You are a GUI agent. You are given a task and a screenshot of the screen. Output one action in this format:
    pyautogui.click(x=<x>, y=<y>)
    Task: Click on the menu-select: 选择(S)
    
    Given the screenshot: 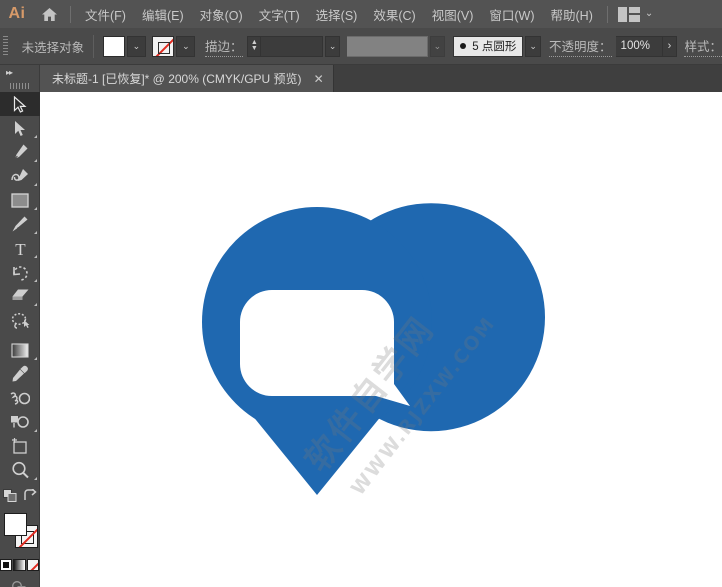 What is the action you would take?
    pyautogui.click(x=337, y=14)
    